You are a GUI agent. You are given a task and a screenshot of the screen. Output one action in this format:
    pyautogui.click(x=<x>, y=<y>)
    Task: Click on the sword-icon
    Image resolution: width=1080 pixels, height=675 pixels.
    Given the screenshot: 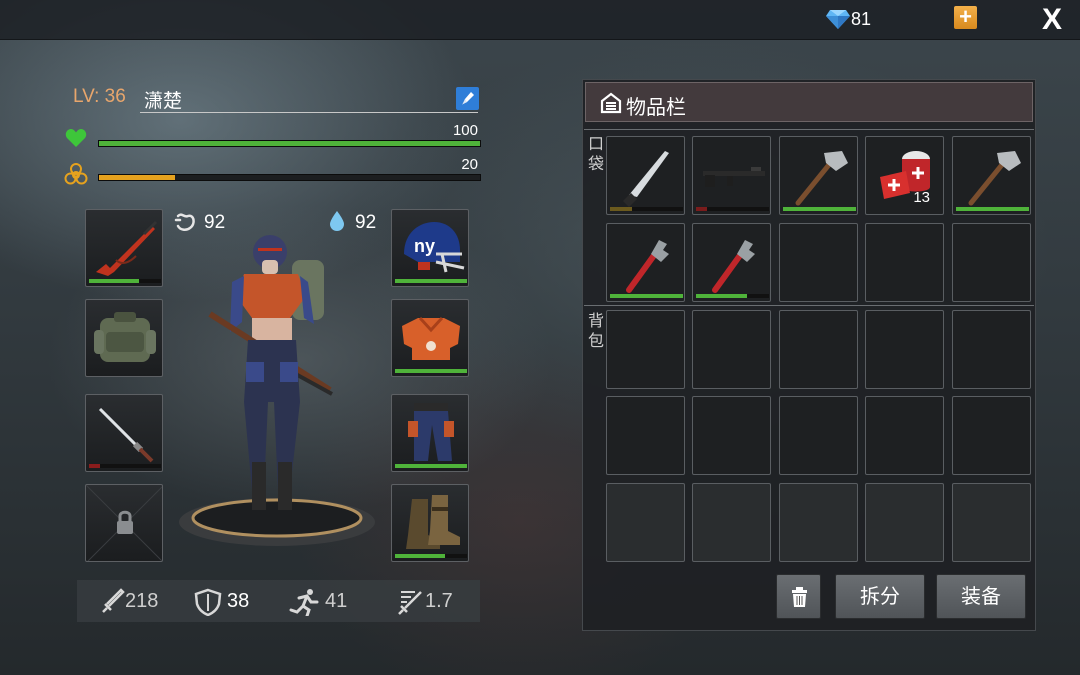 What is the action you would take?
    pyautogui.click(x=113, y=600)
    